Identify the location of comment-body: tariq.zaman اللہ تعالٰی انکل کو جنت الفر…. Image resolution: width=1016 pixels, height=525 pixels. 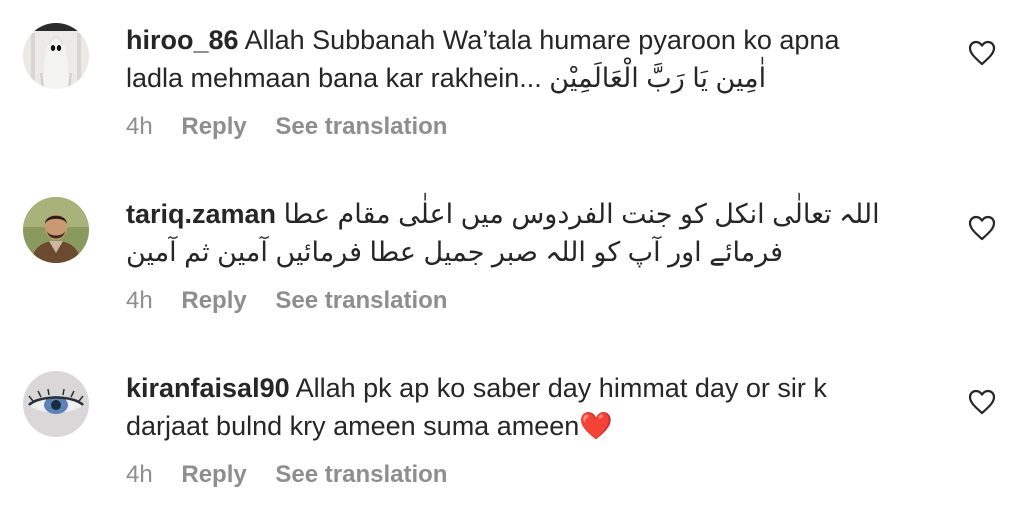
(531, 233).